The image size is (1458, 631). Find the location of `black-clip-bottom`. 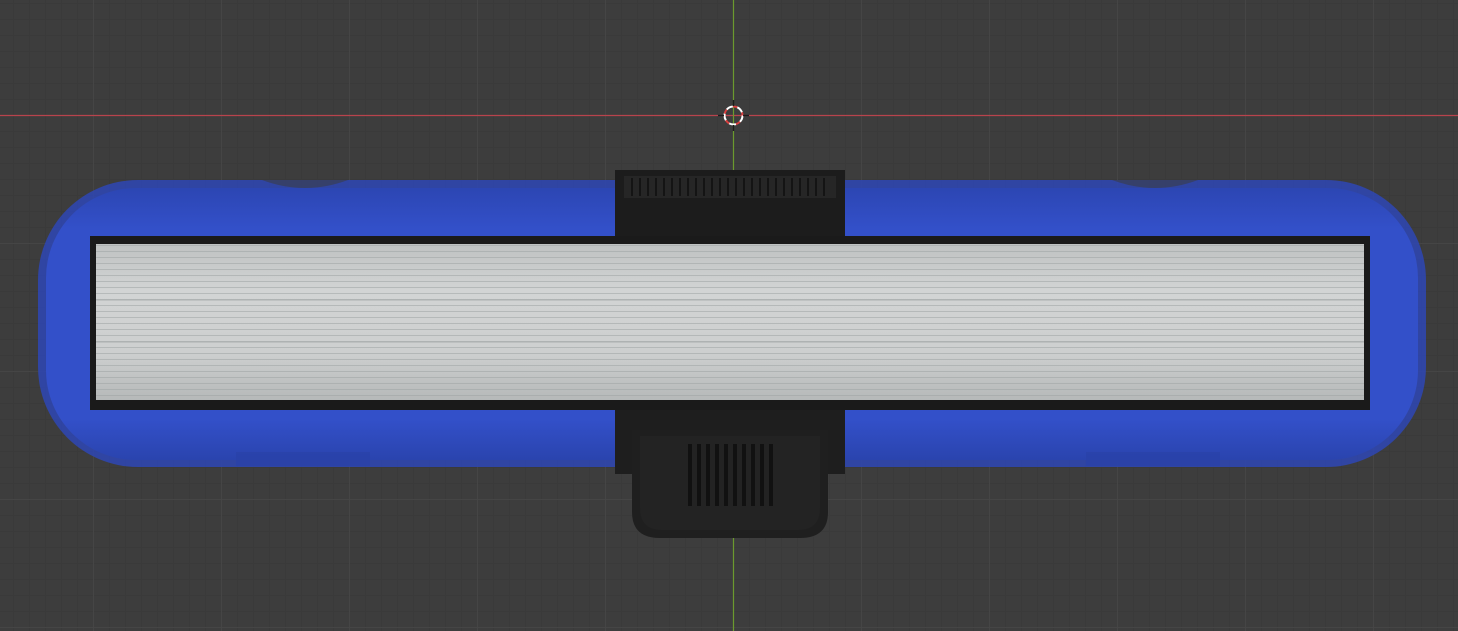

black-clip-bottom is located at coordinates (730, 470).